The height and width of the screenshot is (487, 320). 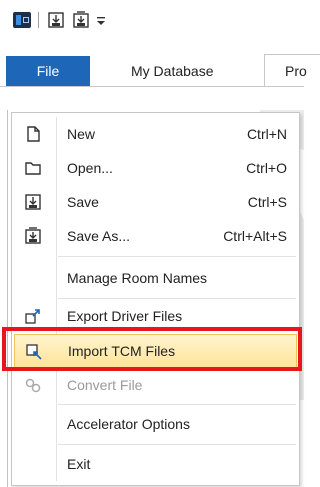 What do you see at coordinates (292, 70) in the screenshot?
I see `tab-partial: Pro` at bounding box center [292, 70].